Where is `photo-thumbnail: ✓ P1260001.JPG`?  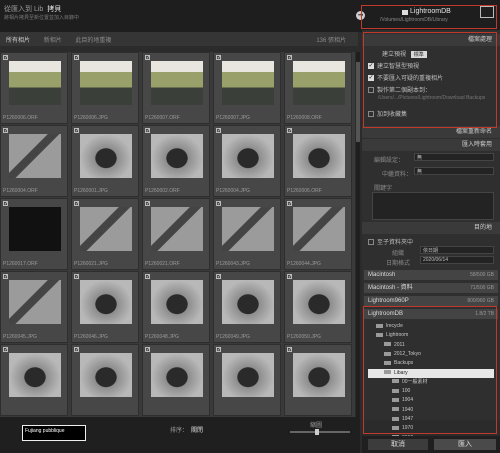
photo-thumbnail: ✓ P1260001.JPG is located at coordinates (105, 161).